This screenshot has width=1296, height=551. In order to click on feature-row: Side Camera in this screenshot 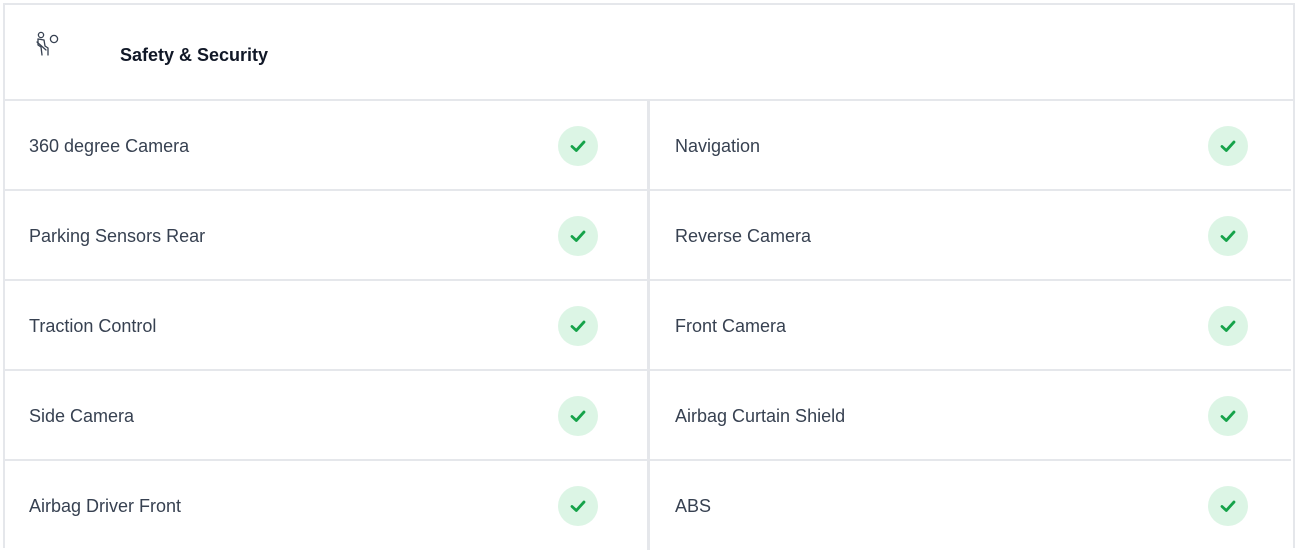, I will do `click(326, 416)`.